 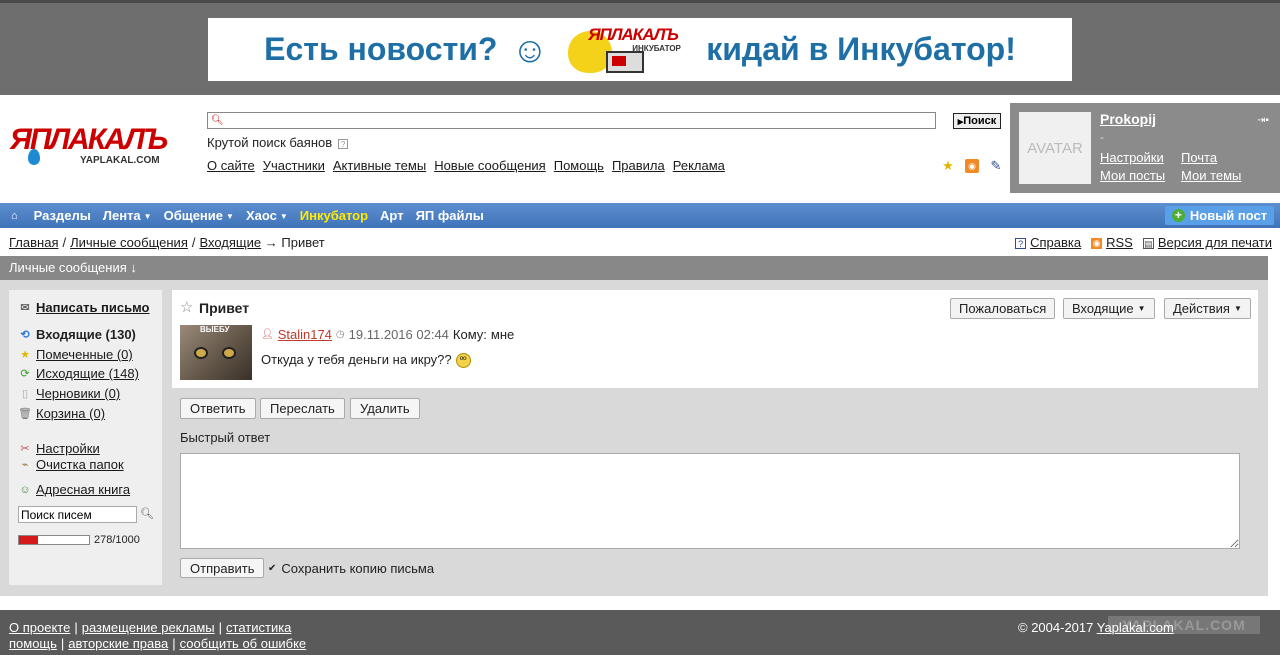 I want to click on footer-copyright-link: авторские права, so click(x=118, y=643).